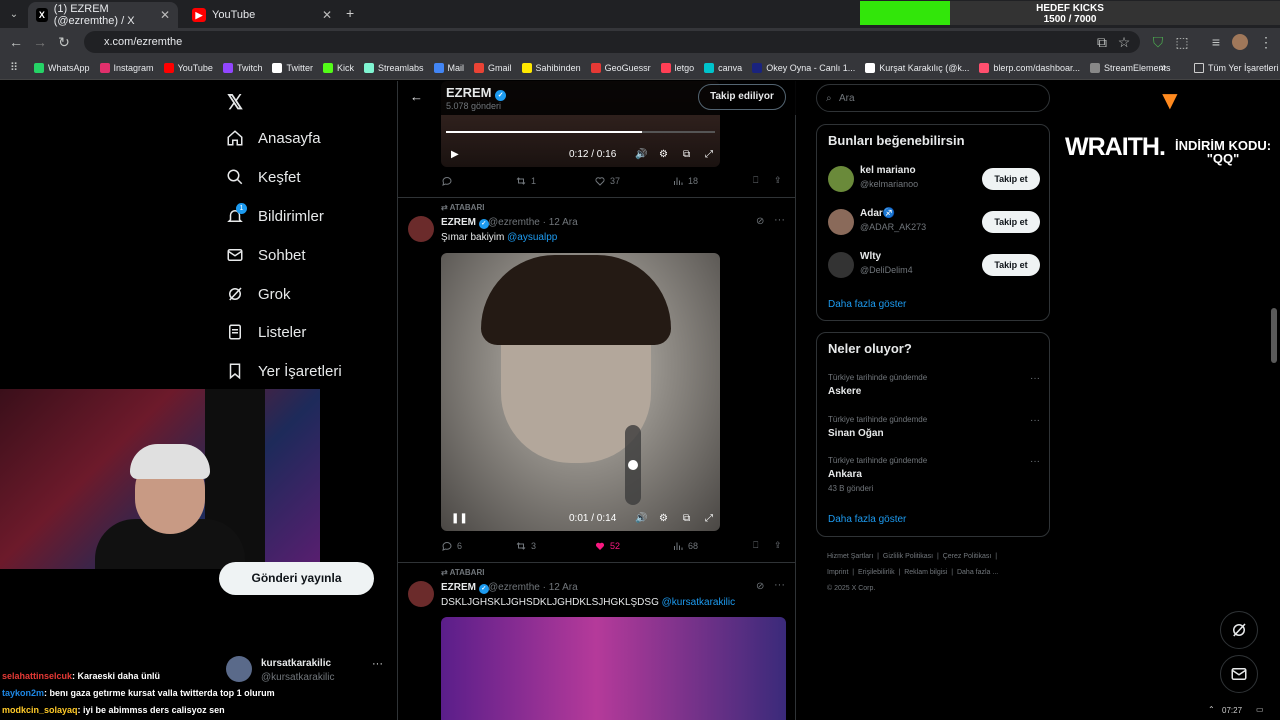  What do you see at coordinates (350, 13) in the screenshot?
I see `new-tab-button: +` at bounding box center [350, 13].